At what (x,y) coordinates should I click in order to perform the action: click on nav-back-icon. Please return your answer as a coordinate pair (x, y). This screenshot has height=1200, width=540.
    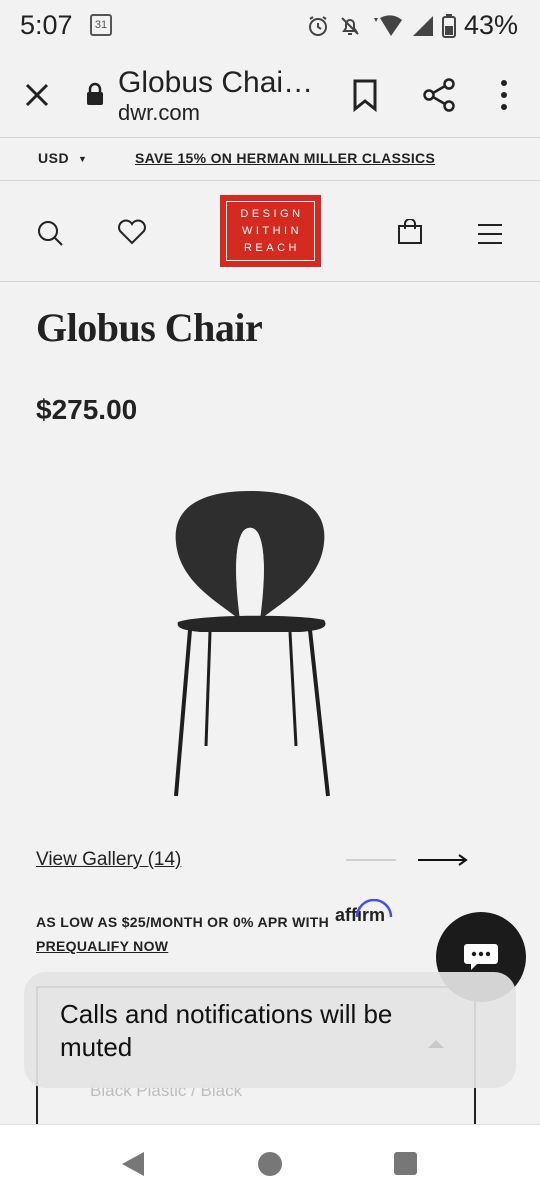
    Looking at the image, I should click on (133, 1164).